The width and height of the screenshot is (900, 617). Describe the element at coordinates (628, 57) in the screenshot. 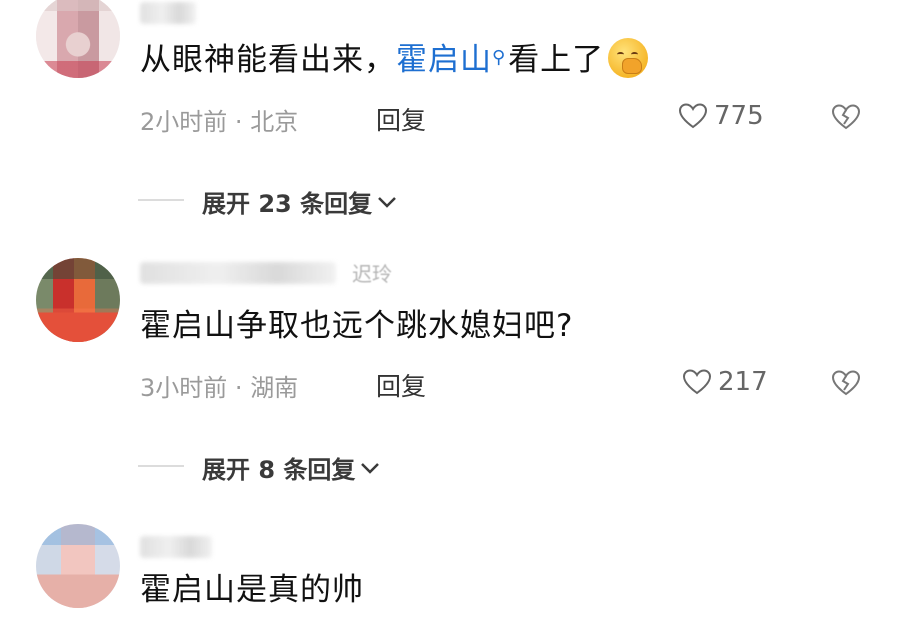

I see `hand-over-mouth-emoji` at that location.